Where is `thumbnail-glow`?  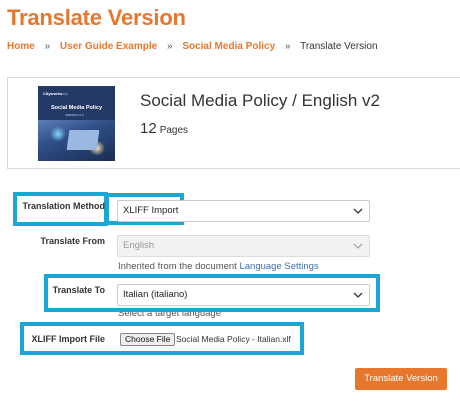
thumbnail-glow is located at coordinates (58, 134).